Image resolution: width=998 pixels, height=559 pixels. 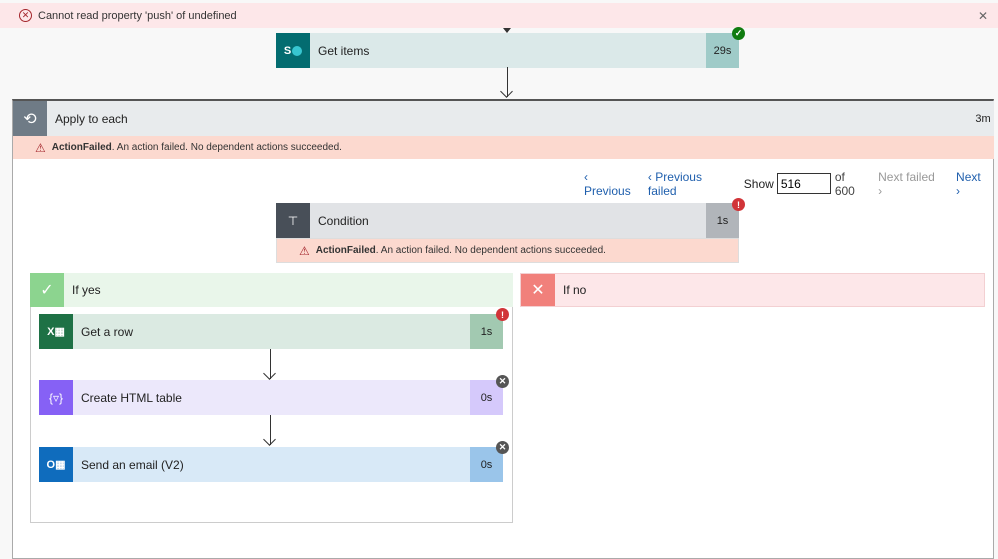 What do you see at coordinates (47, 290) in the screenshot?
I see `check-icon: ✓` at bounding box center [47, 290].